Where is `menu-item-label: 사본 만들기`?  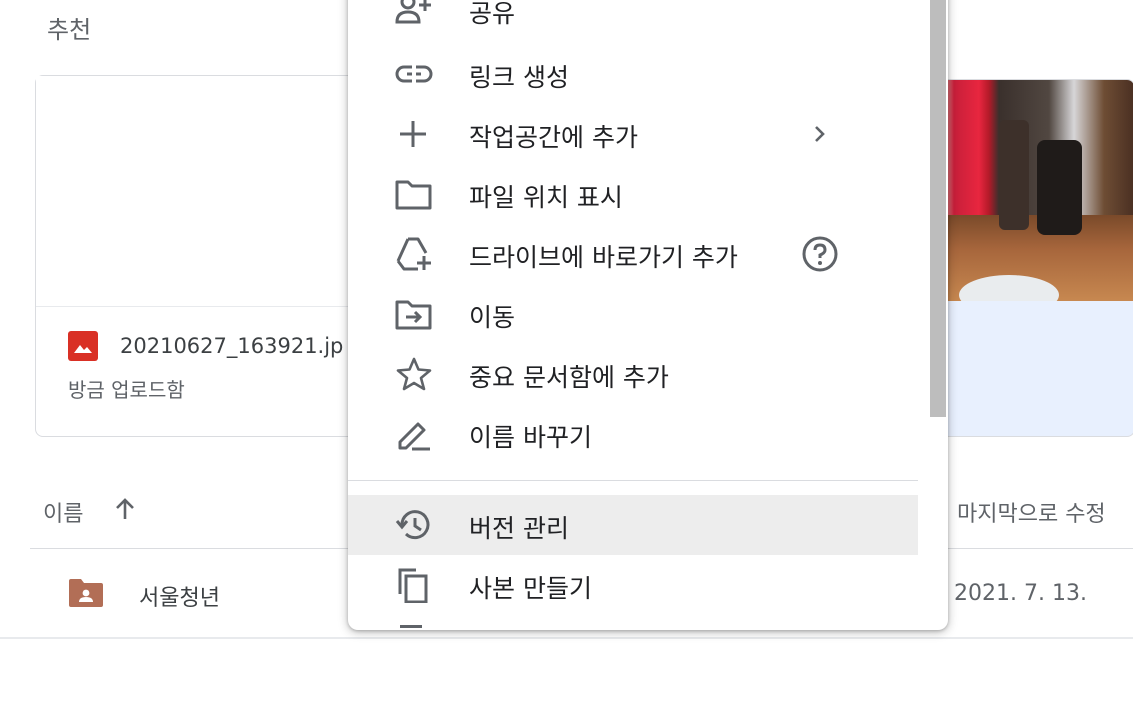 menu-item-label: 사본 만들기 is located at coordinates (530, 588).